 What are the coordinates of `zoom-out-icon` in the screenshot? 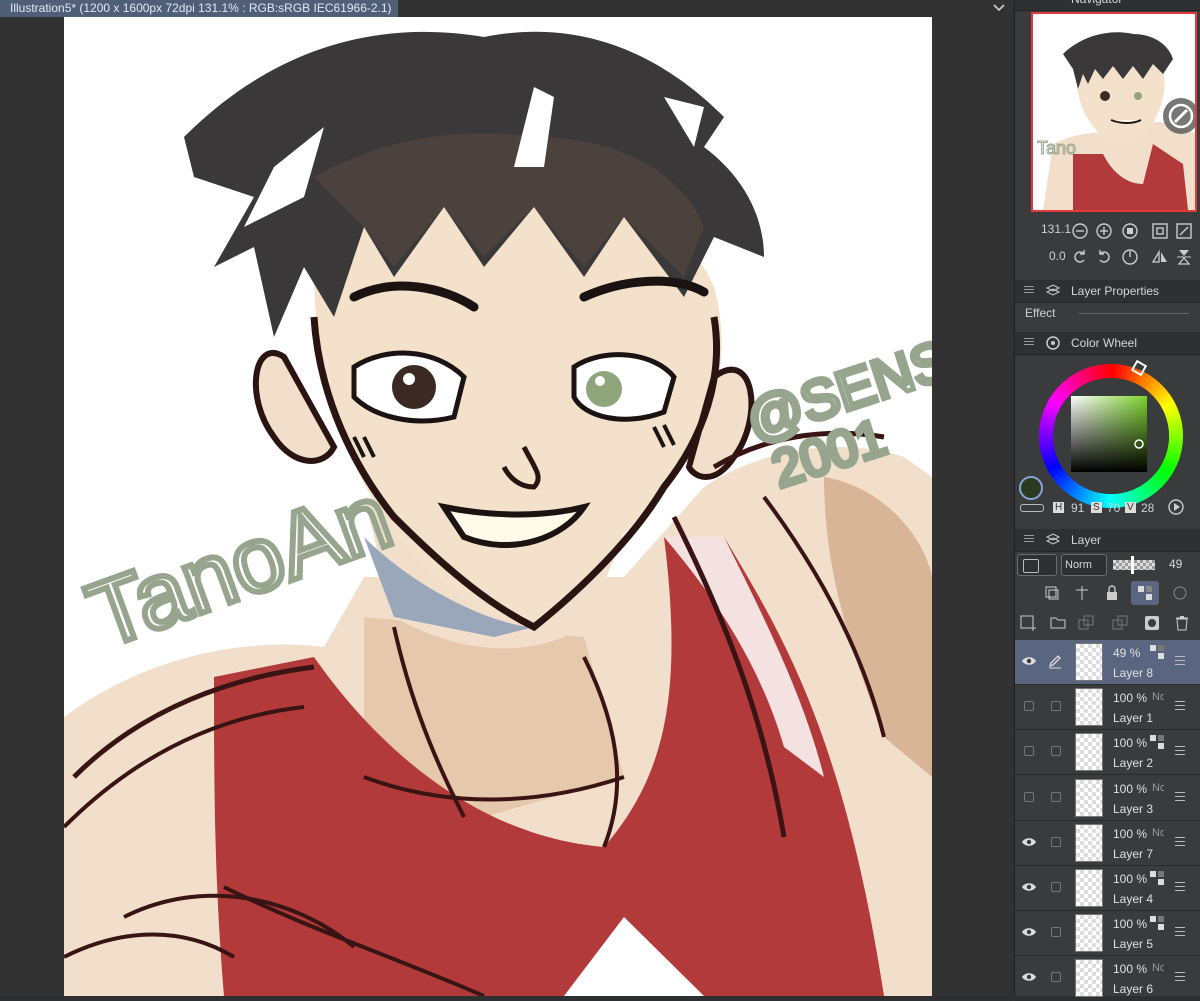 It's located at (1080, 231).